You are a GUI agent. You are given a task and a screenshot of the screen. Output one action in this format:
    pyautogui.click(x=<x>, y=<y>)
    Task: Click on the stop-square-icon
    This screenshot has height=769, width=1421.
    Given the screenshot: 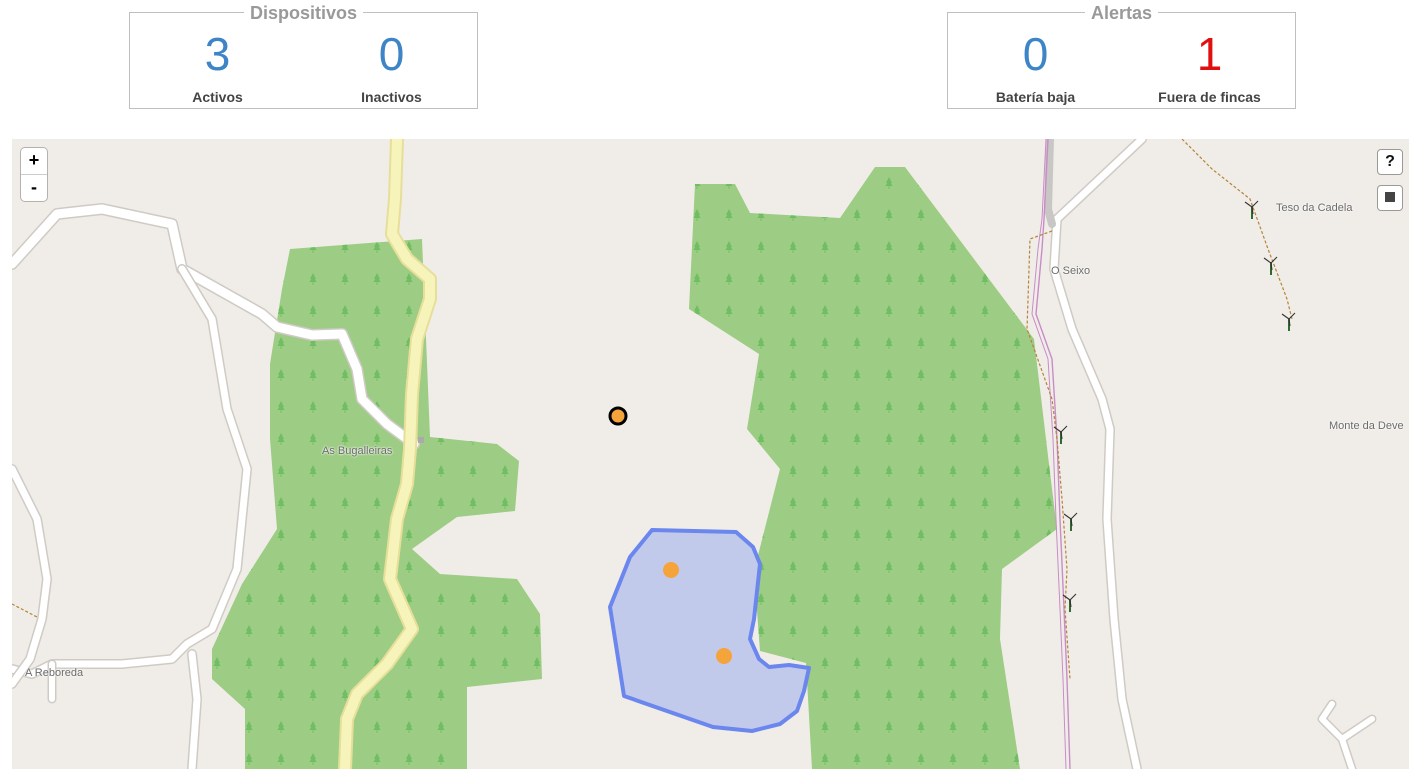 What is the action you would take?
    pyautogui.click(x=1390, y=196)
    